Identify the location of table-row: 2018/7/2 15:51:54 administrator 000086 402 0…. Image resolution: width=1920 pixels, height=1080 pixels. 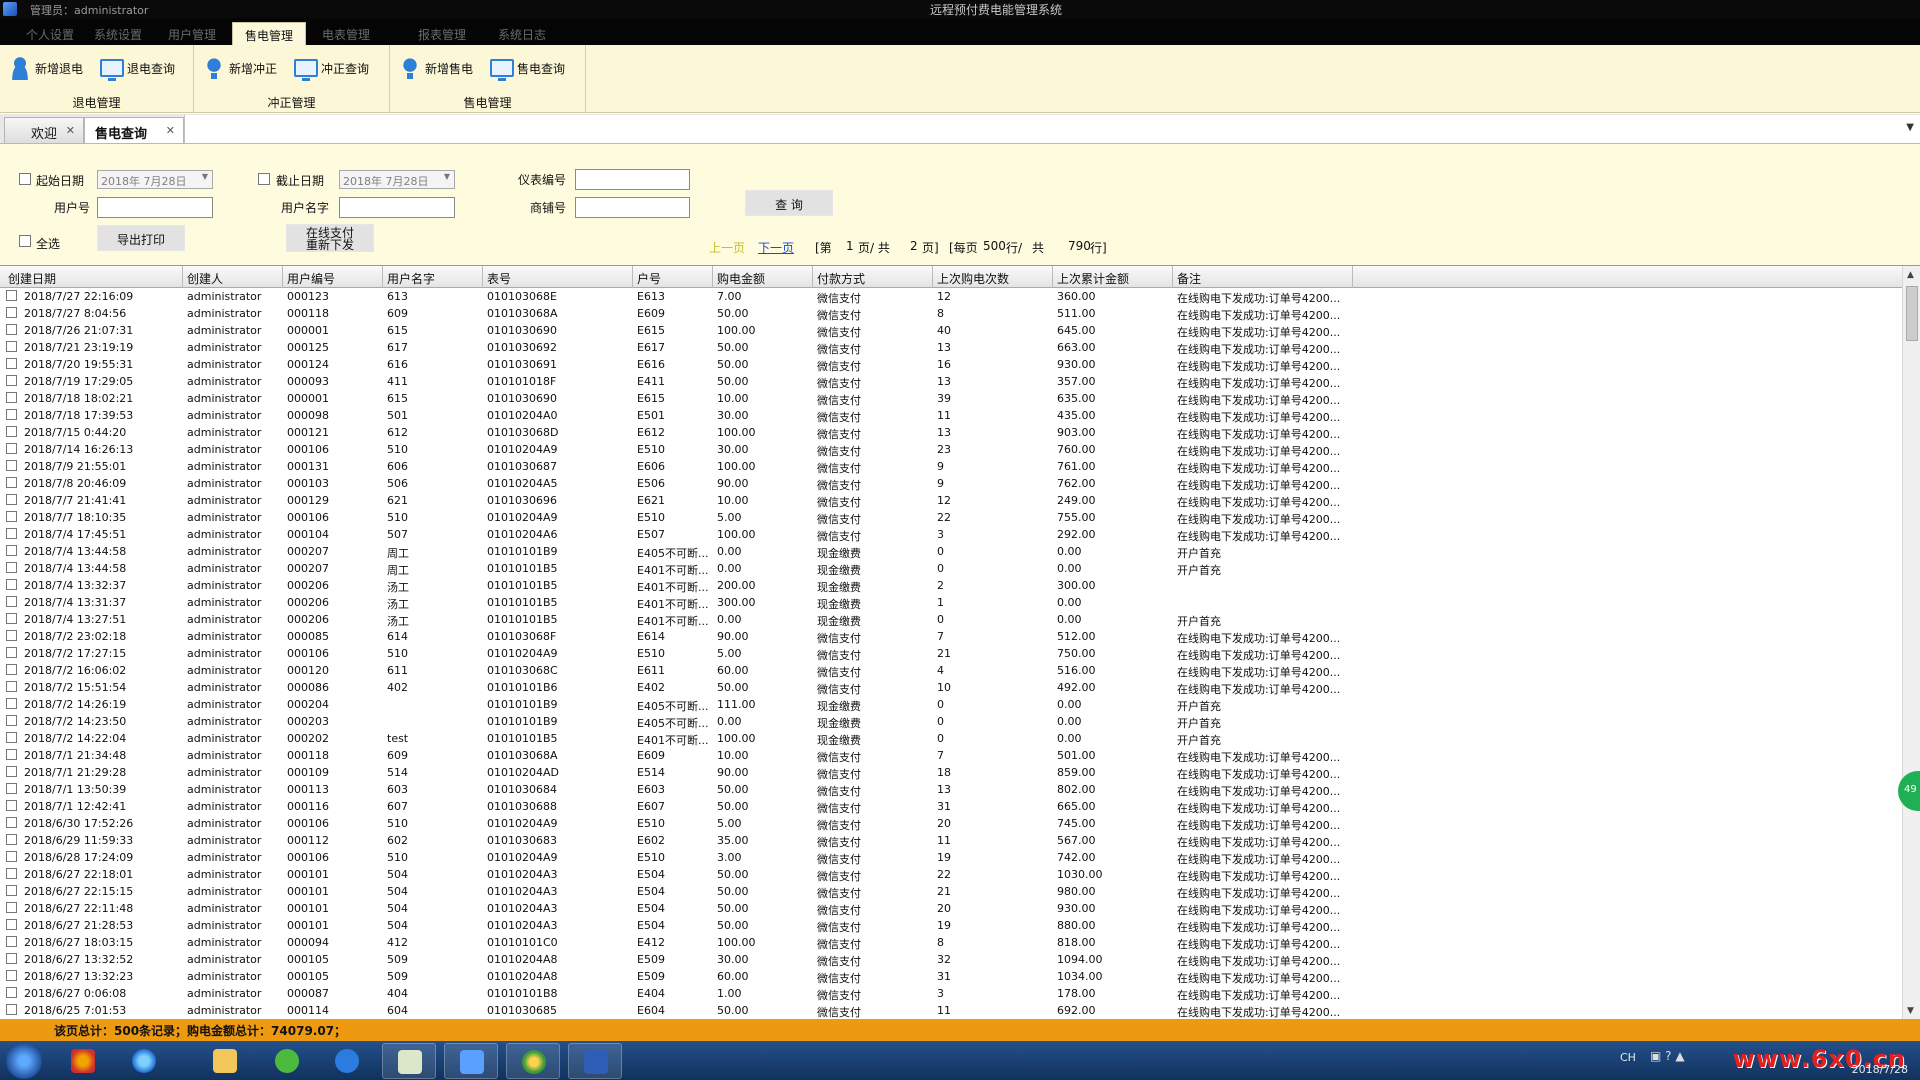
(951, 687).